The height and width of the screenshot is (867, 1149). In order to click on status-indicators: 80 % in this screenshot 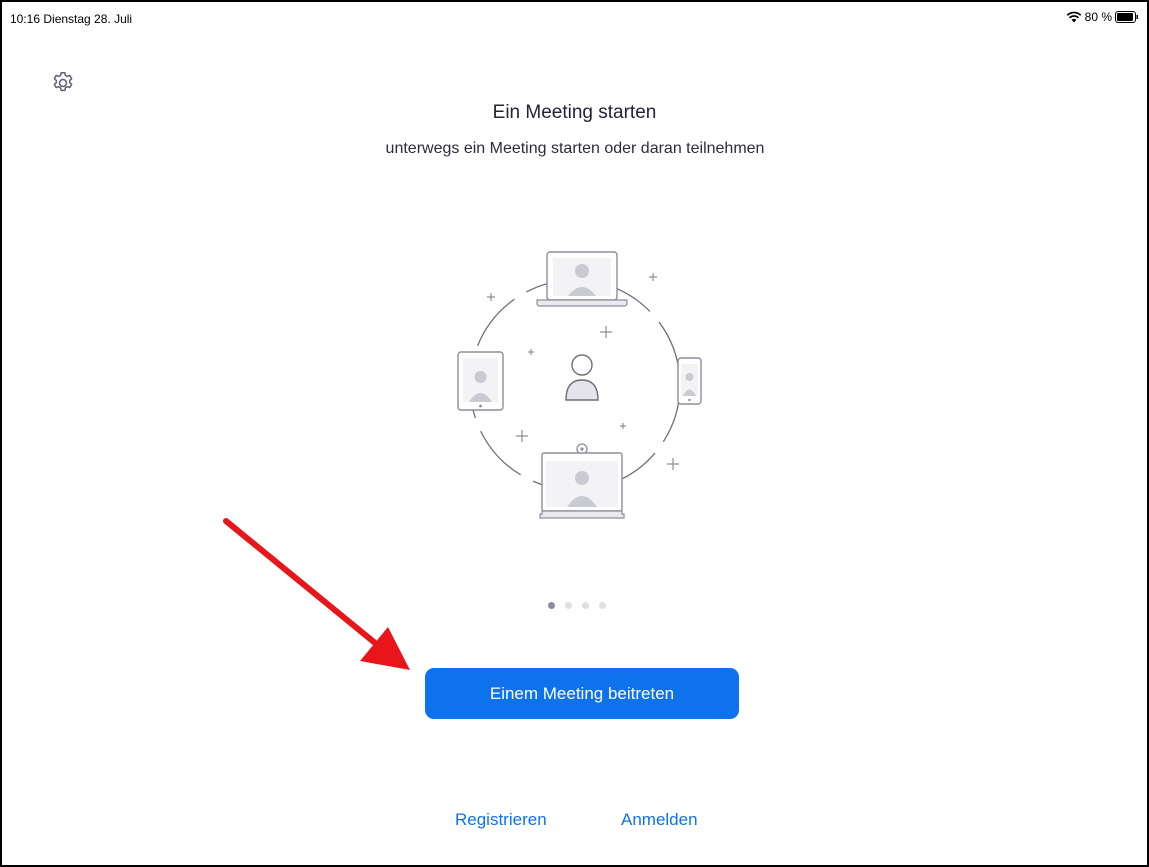, I will do `click(1102, 17)`.